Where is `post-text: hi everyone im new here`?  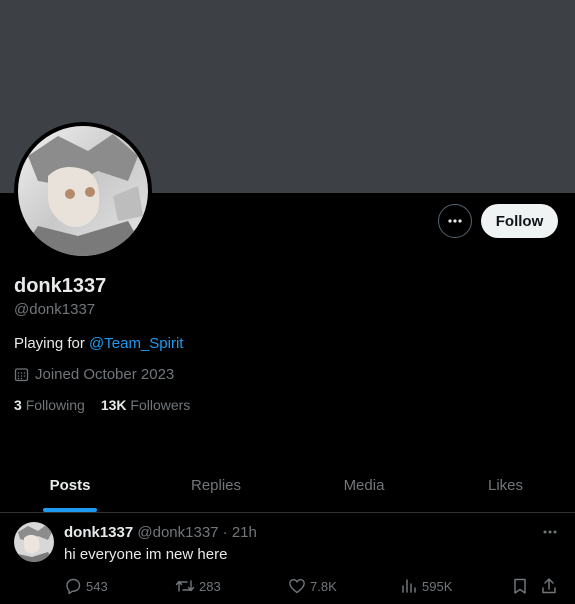
post-text: hi everyone im new here is located at coordinates (146, 554).